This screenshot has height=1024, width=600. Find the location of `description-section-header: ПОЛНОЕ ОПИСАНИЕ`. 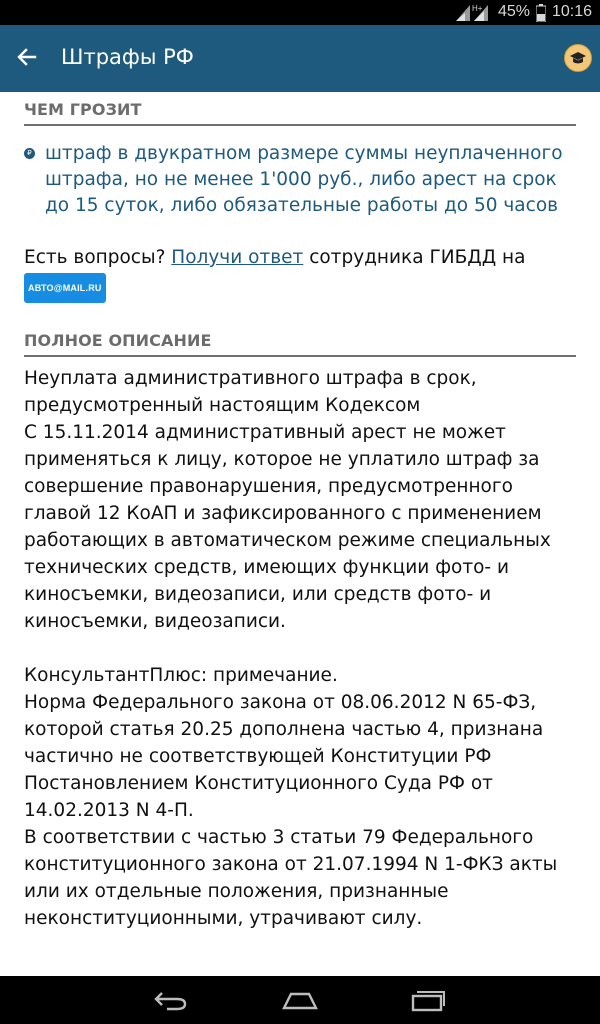

description-section-header: ПОЛНОЕ ОПИСАНИЕ is located at coordinates (300, 344).